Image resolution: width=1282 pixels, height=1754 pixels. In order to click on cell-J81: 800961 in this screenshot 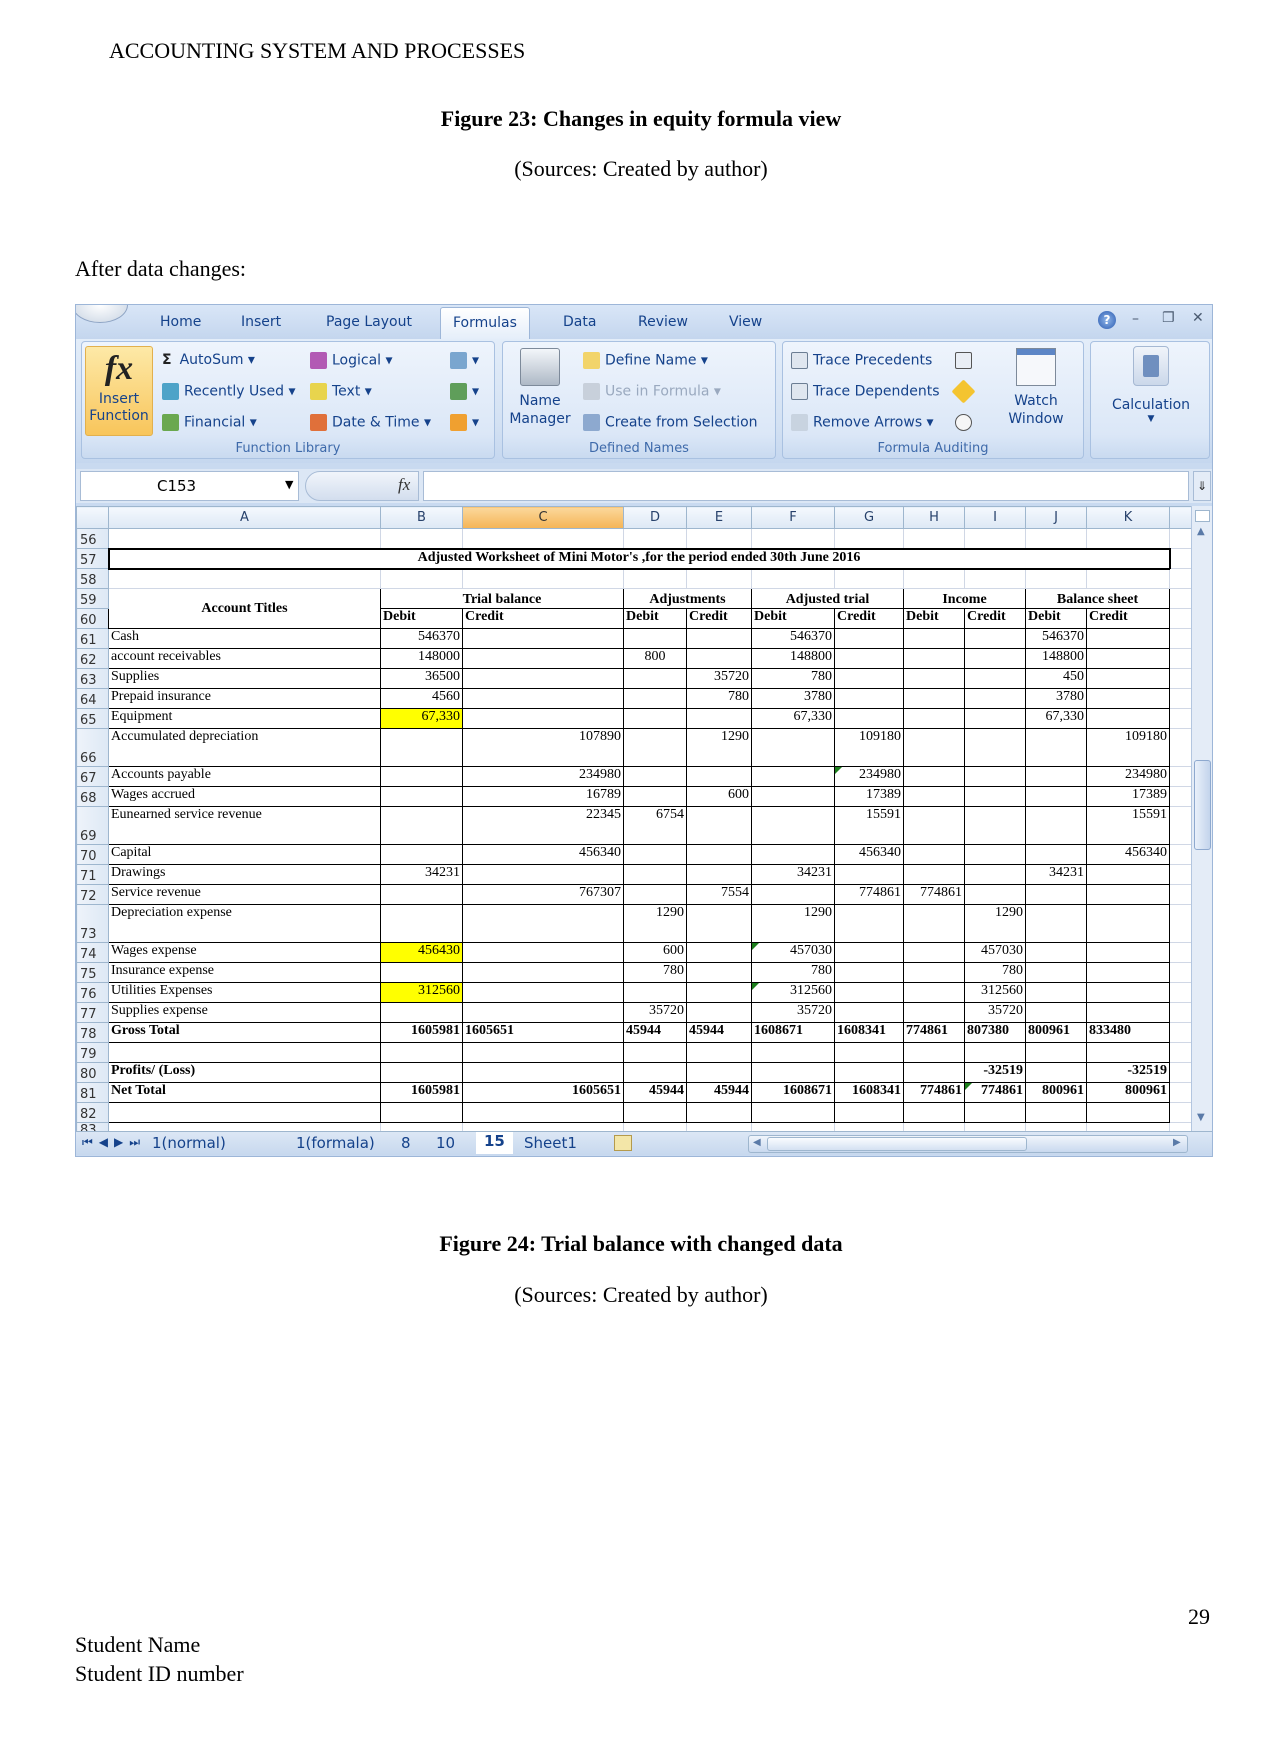, I will do `click(1056, 1092)`.